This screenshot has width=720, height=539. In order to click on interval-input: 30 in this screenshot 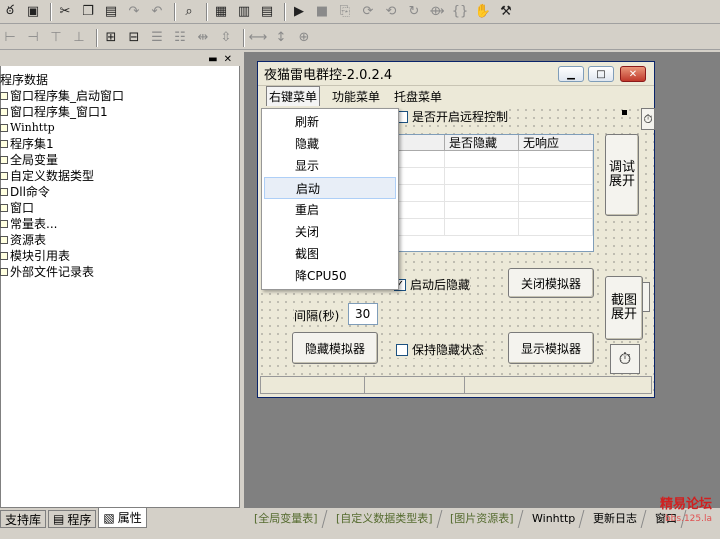, I will do `click(363, 314)`.